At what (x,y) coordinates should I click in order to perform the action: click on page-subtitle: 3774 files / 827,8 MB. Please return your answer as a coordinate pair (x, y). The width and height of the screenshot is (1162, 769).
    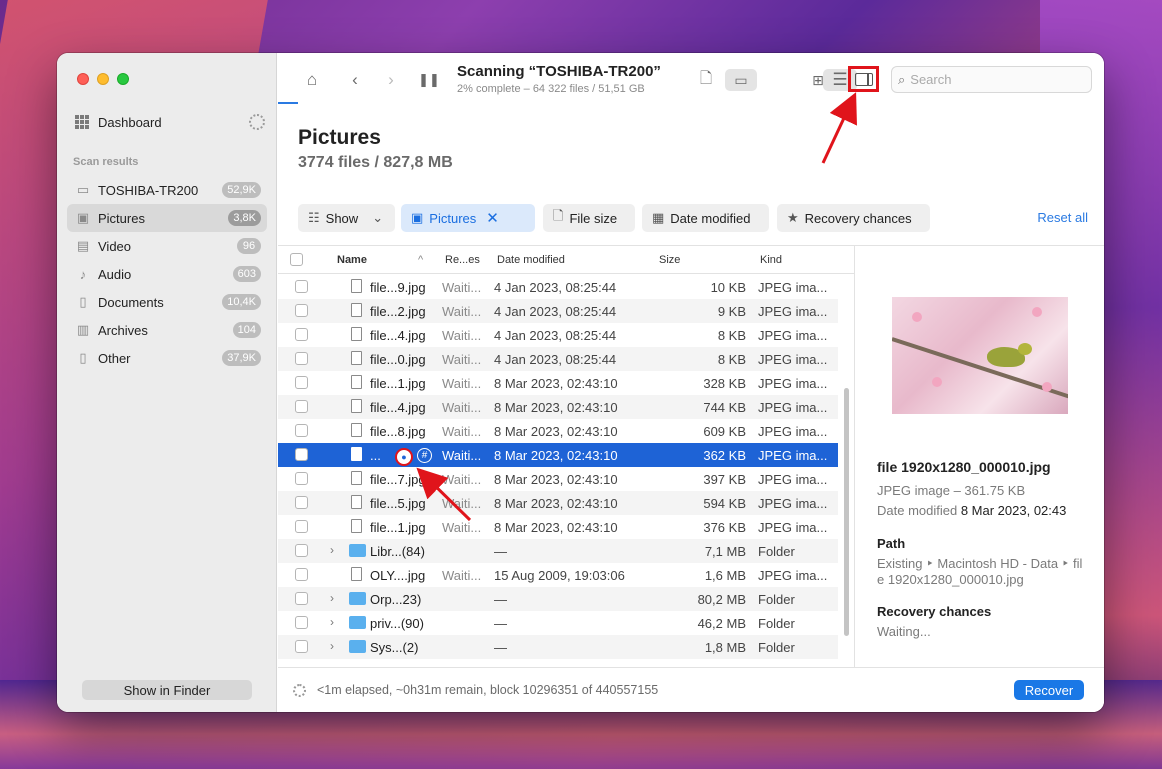
    Looking at the image, I should click on (375, 162).